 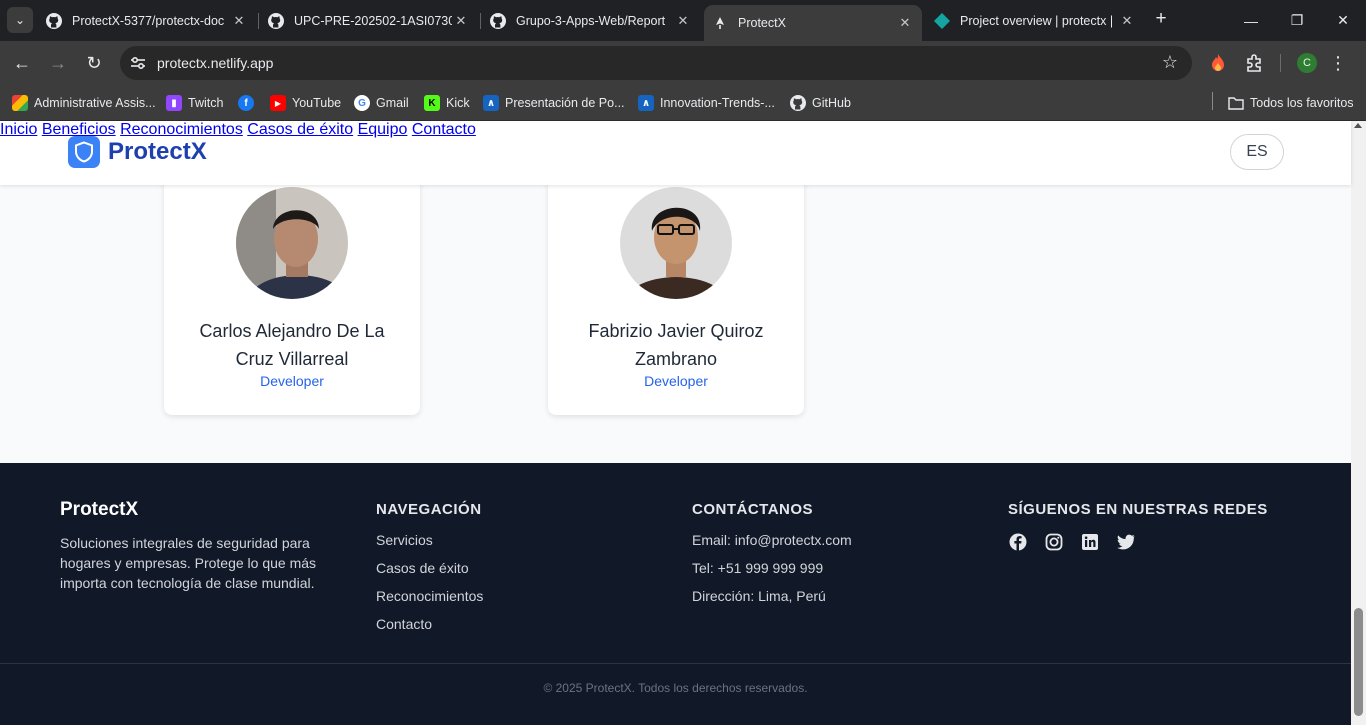 What do you see at coordinates (20, 20) in the screenshot?
I see `tab-search-button: ⌄` at bounding box center [20, 20].